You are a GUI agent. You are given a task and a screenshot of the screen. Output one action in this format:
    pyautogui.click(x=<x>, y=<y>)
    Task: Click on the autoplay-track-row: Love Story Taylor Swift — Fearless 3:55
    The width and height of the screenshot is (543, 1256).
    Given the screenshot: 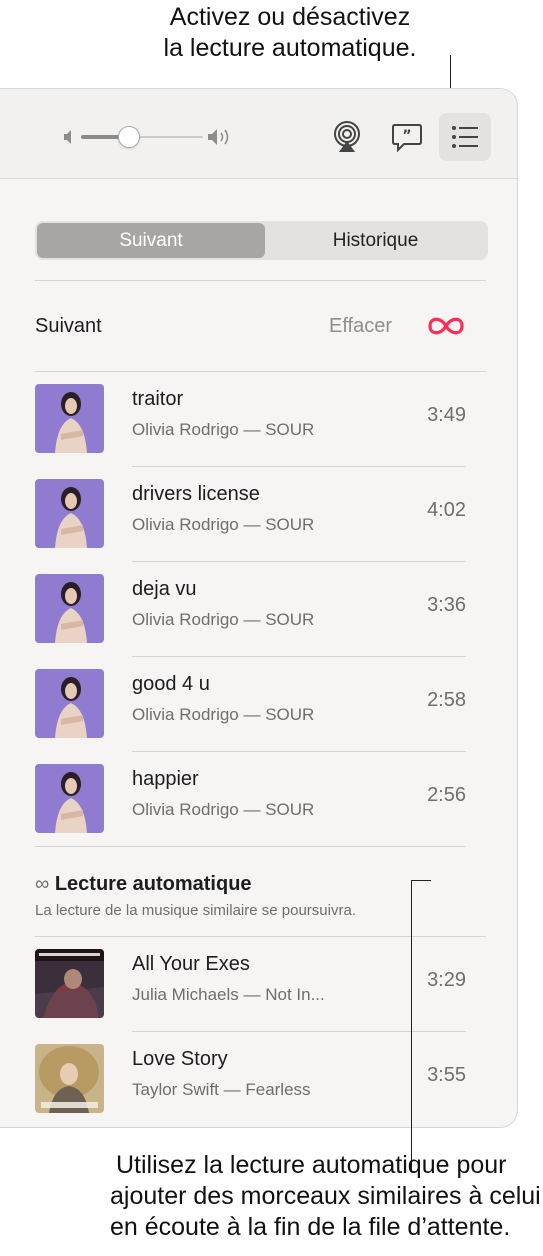 What is the action you would take?
    pyautogui.click(x=260, y=1079)
    